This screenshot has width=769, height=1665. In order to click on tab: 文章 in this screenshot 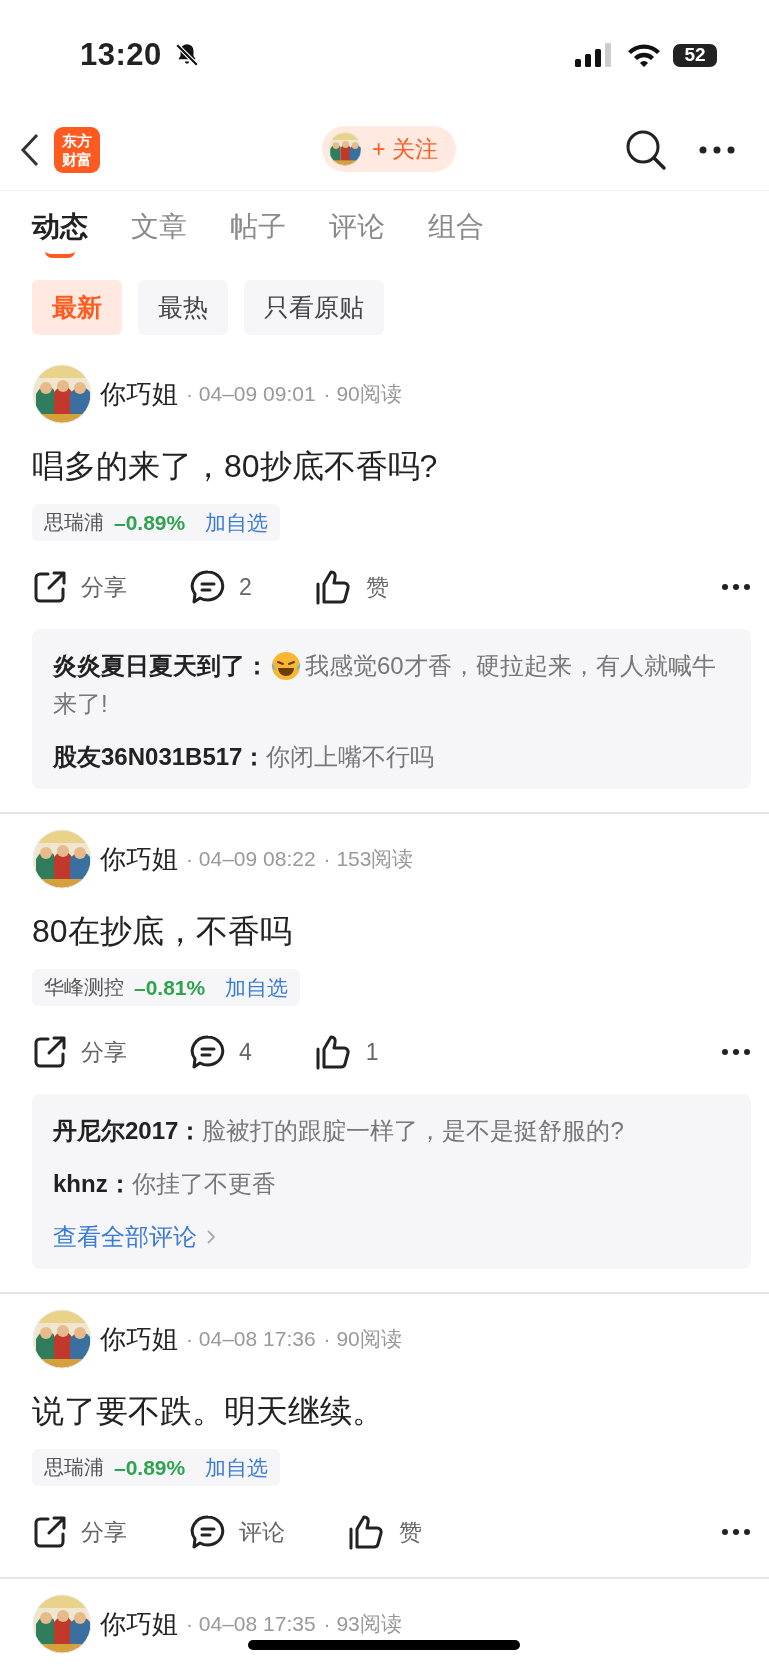, I will do `click(159, 228)`.